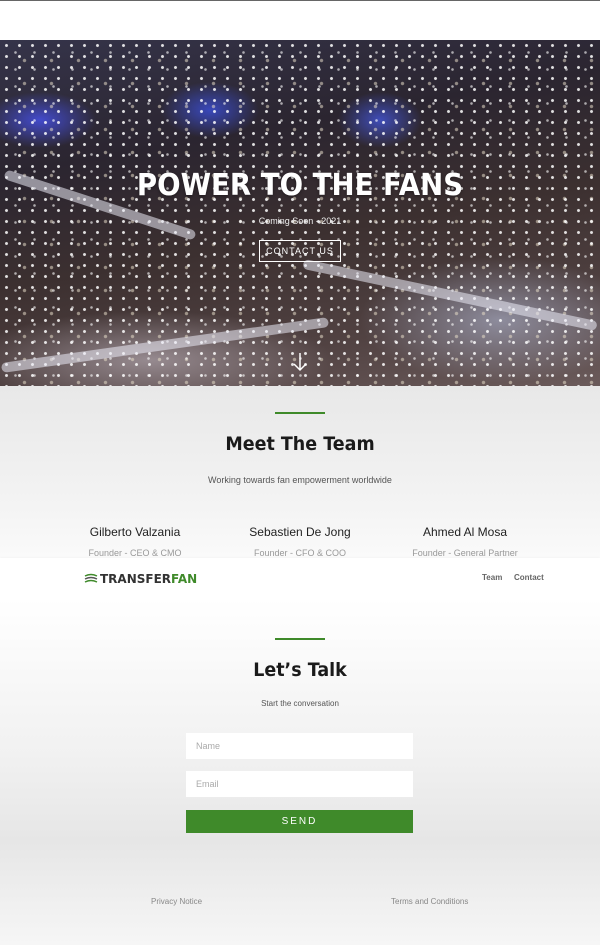  What do you see at coordinates (300, 444) in the screenshot?
I see `team-title: Meet The Team` at bounding box center [300, 444].